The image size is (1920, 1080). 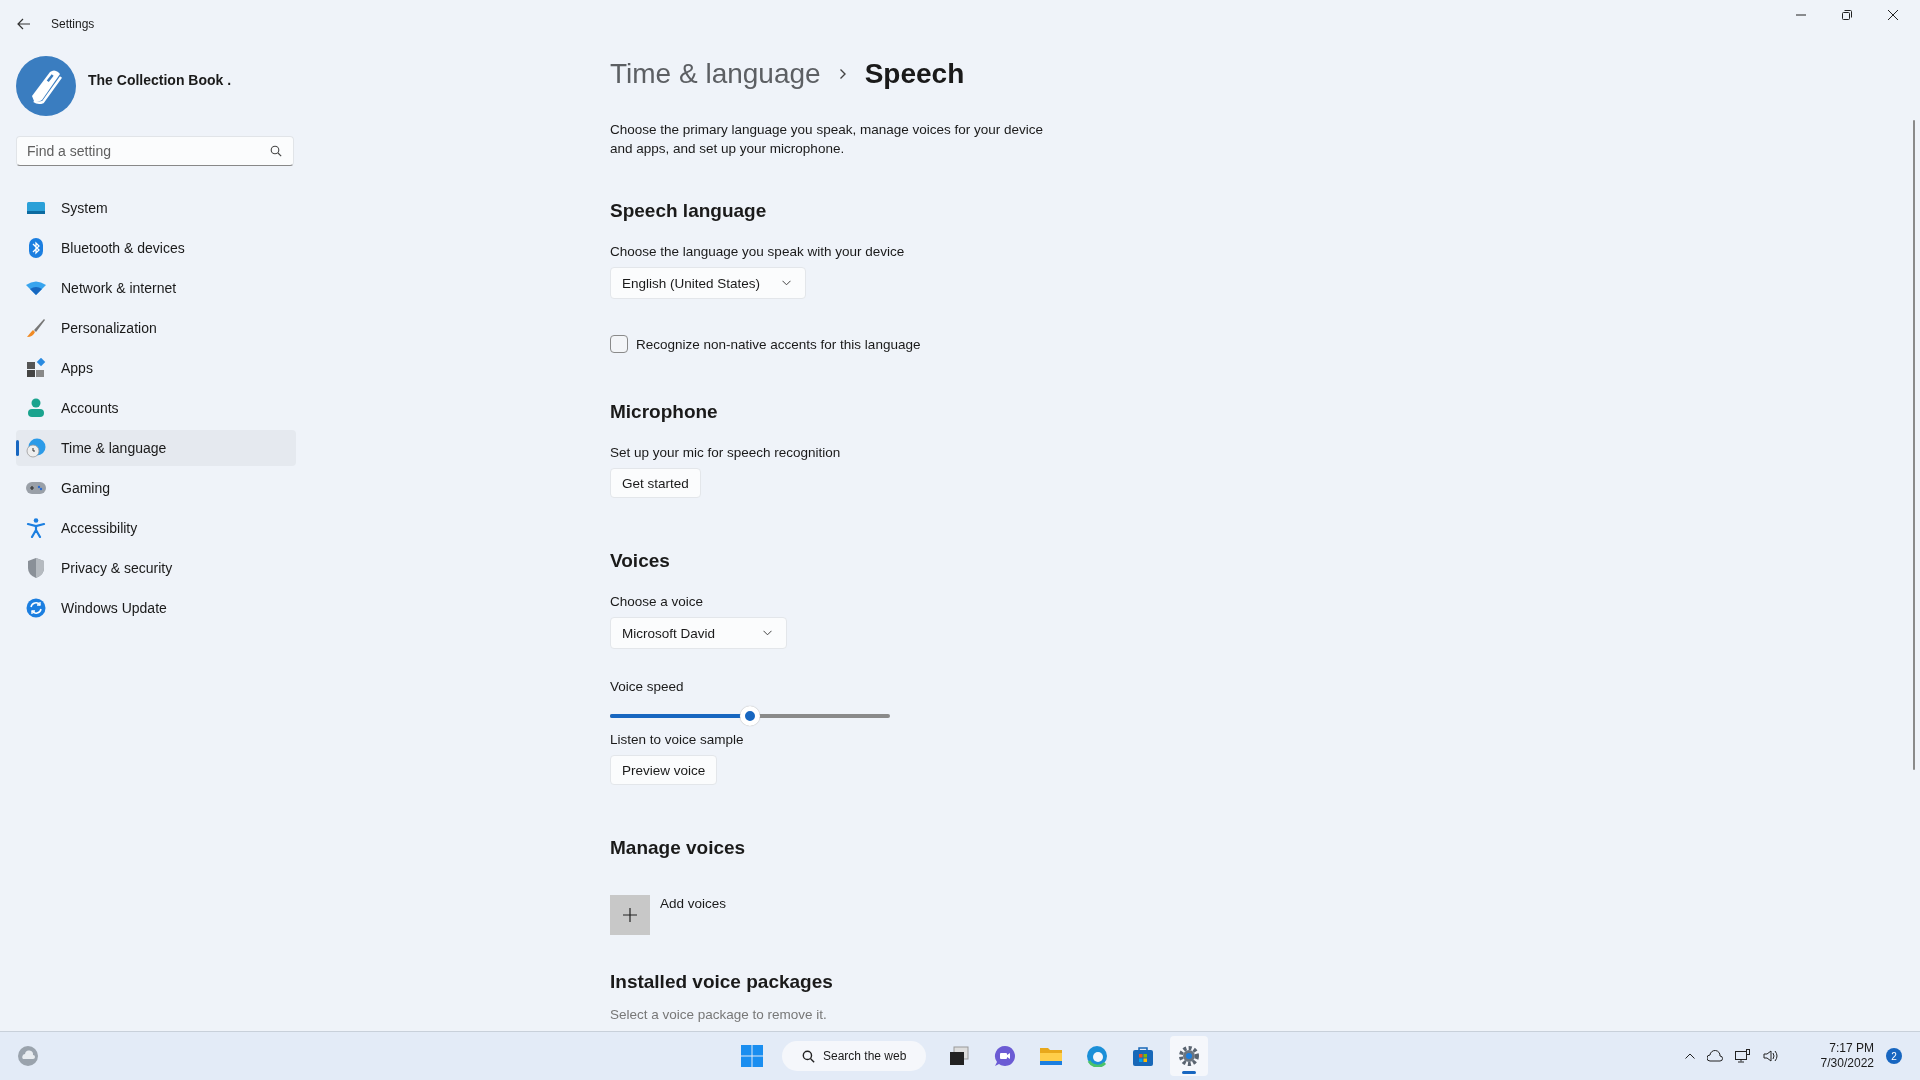 What do you see at coordinates (854, 1056) in the screenshot?
I see `taskbar-search-field: Search the web` at bounding box center [854, 1056].